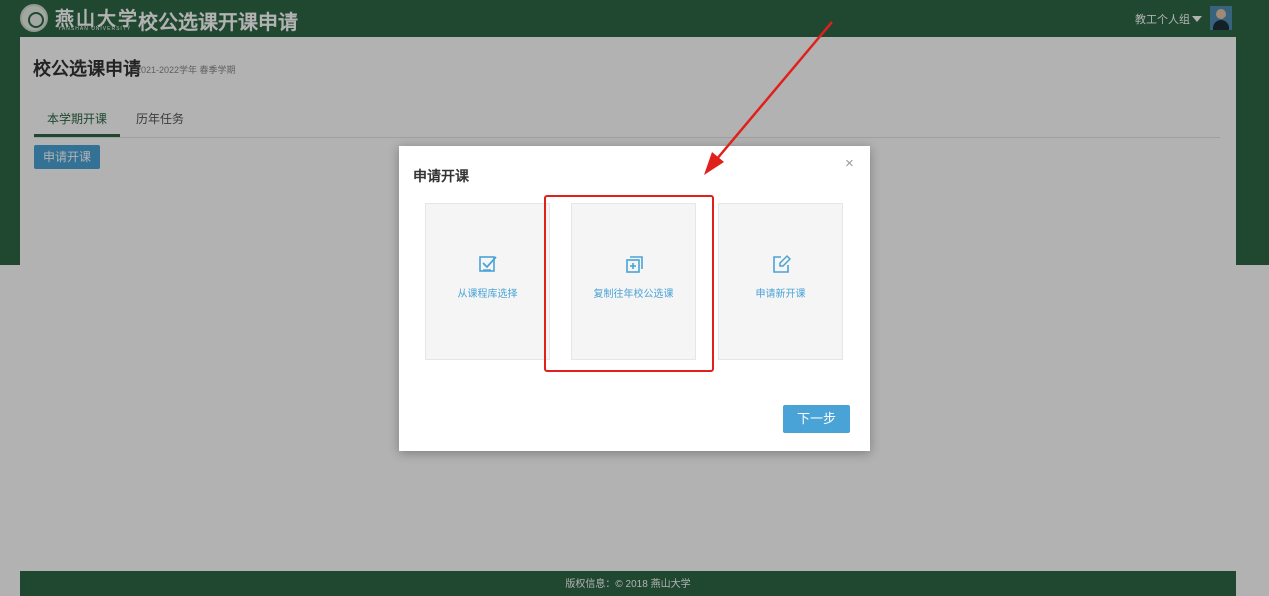 This screenshot has width=1269, height=596. What do you see at coordinates (441, 176) in the screenshot?
I see `modal-title: 申请开课` at bounding box center [441, 176].